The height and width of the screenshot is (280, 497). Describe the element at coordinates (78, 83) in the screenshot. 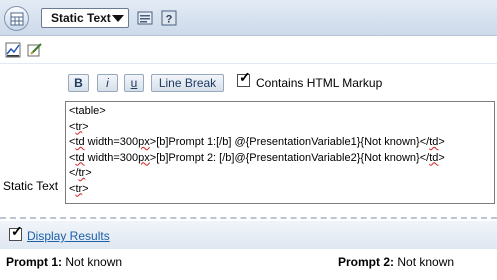

I see `bold-button: B` at that location.